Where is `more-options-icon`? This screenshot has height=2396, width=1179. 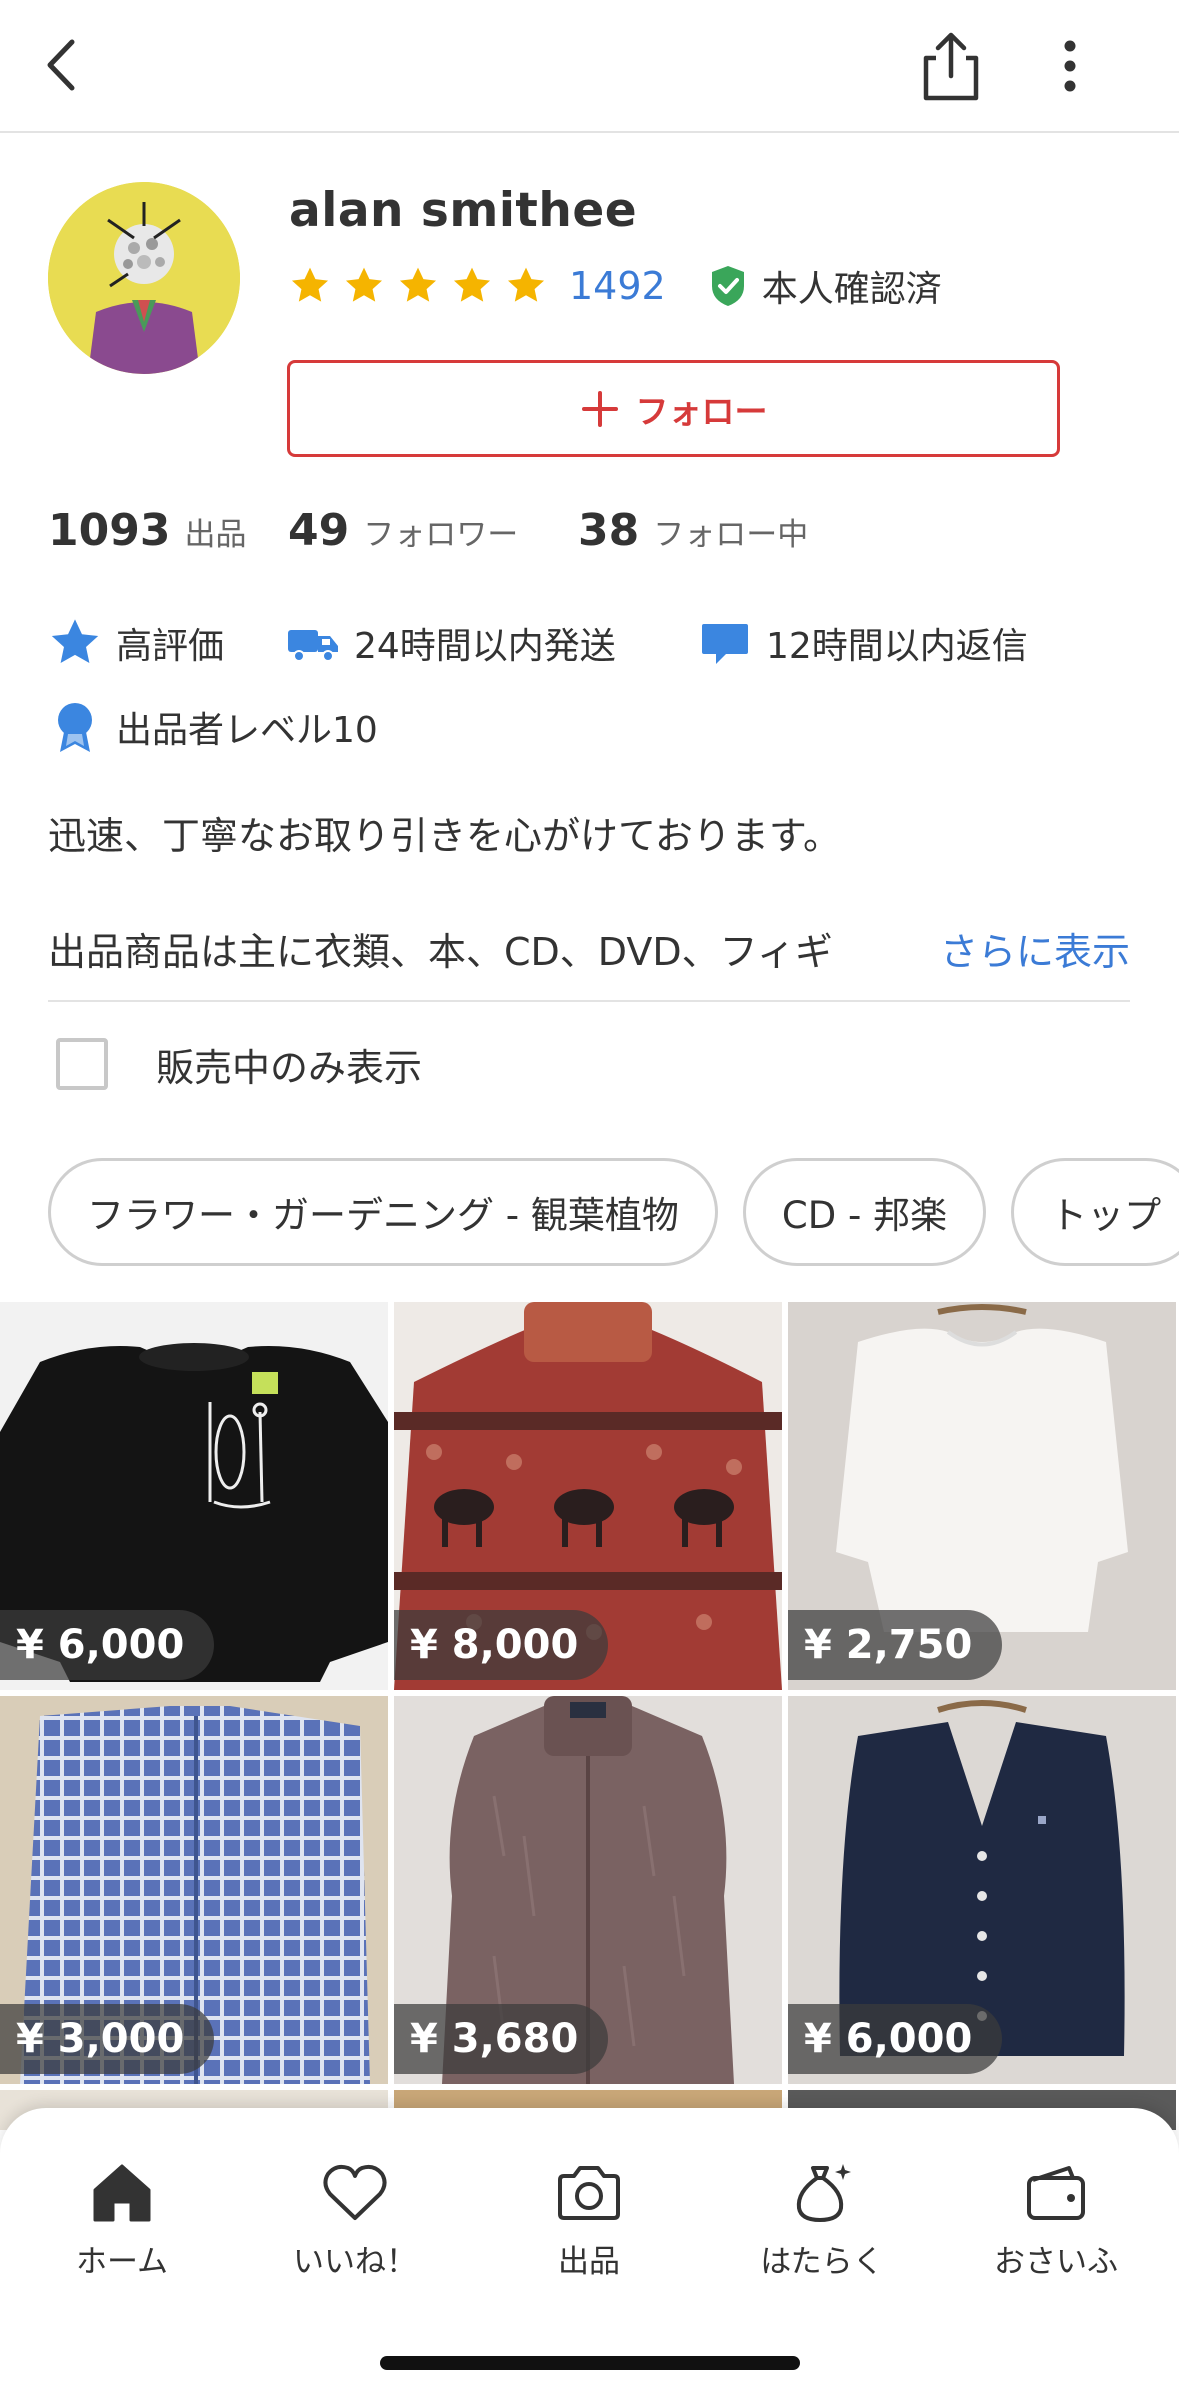
more-options-icon is located at coordinates (1070, 66).